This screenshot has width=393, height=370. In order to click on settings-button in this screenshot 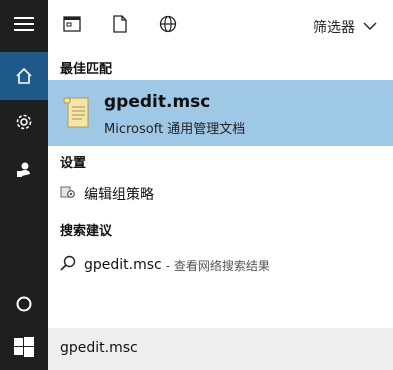, I will do `click(24, 122)`.